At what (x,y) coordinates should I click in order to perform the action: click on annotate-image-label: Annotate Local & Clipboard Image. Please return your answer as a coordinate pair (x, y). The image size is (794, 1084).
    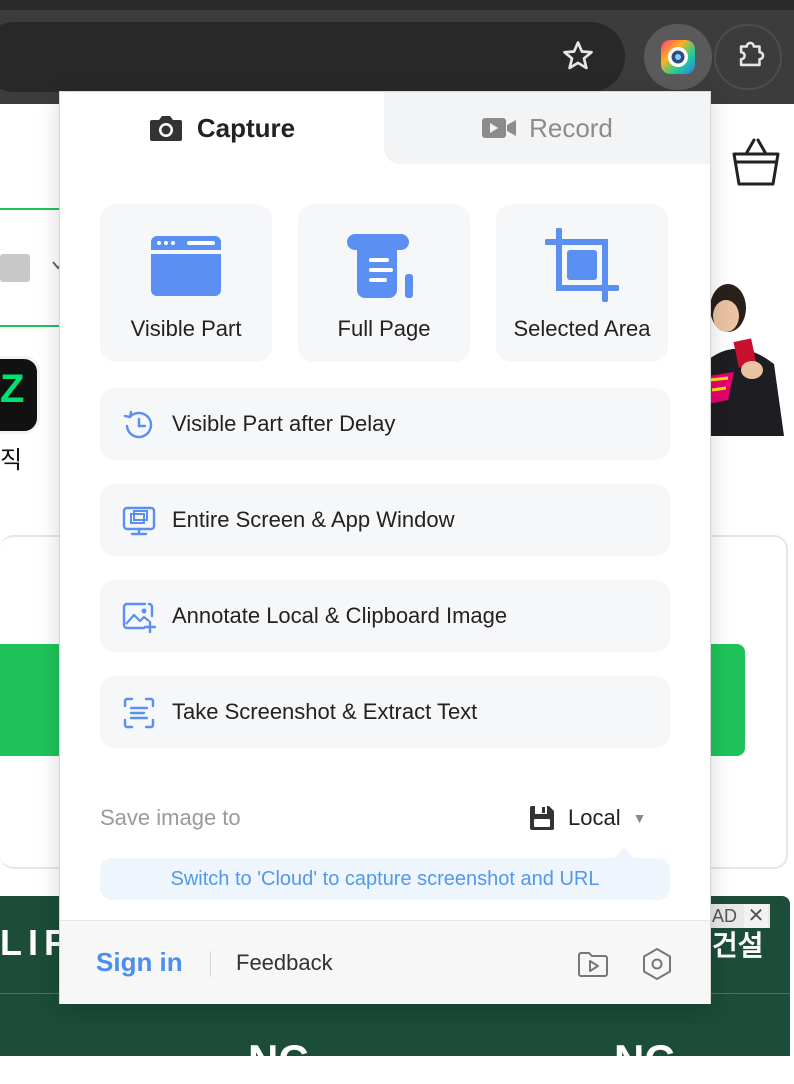
    Looking at the image, I should click on (340, 615).